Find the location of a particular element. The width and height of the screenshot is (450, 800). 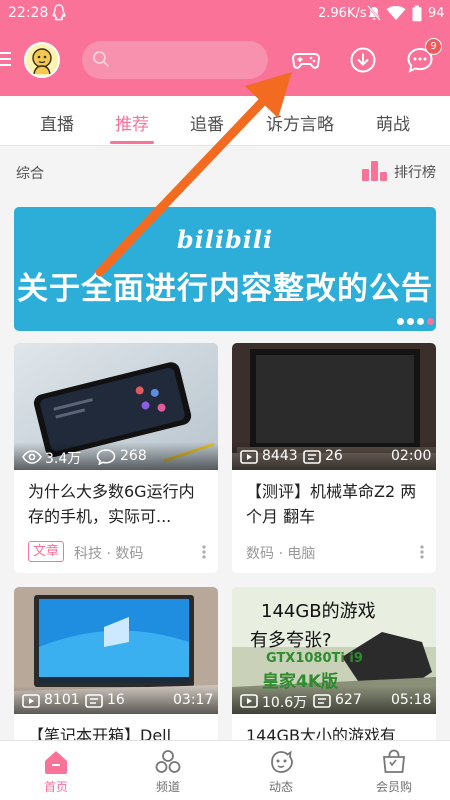

nav-label: 会员购 is located at coordinates (393, 787).